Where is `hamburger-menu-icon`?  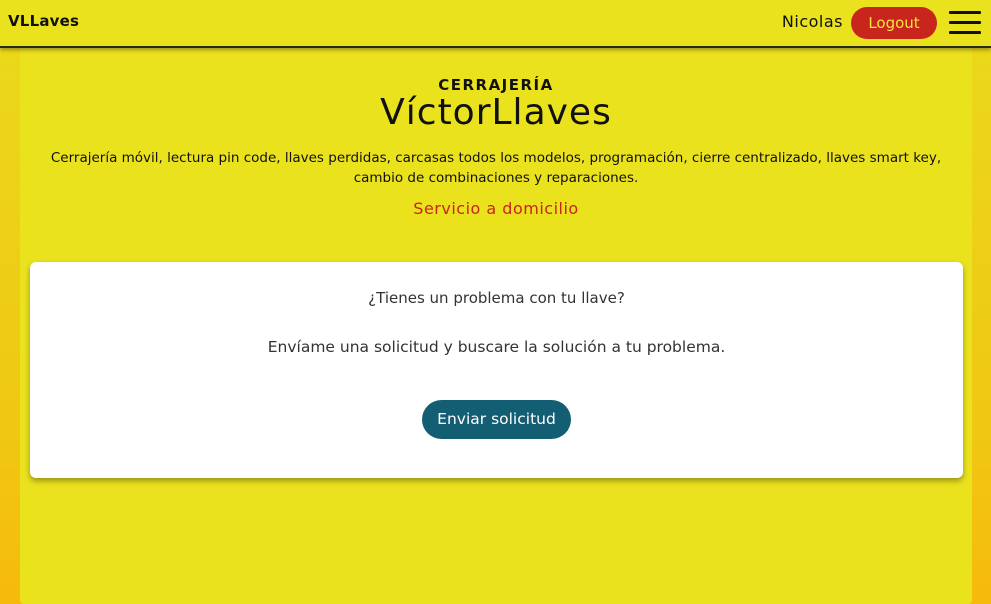
hamburger-menu-icon is located at coordinates (965, 23).